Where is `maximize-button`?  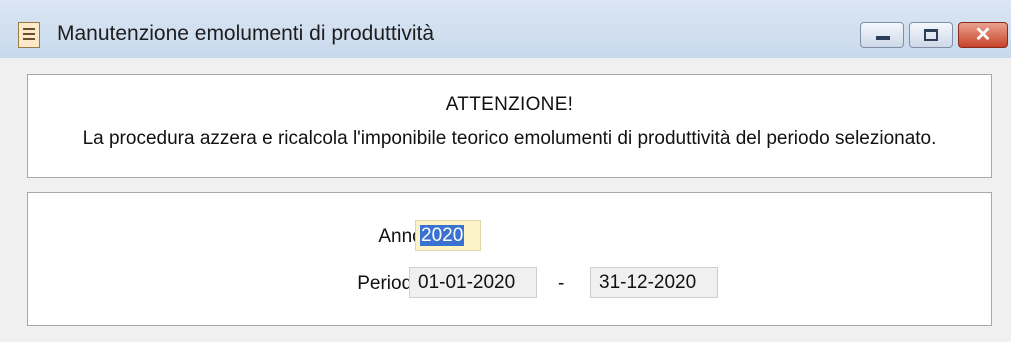 maximize-button is located at coordinates (931, 35).